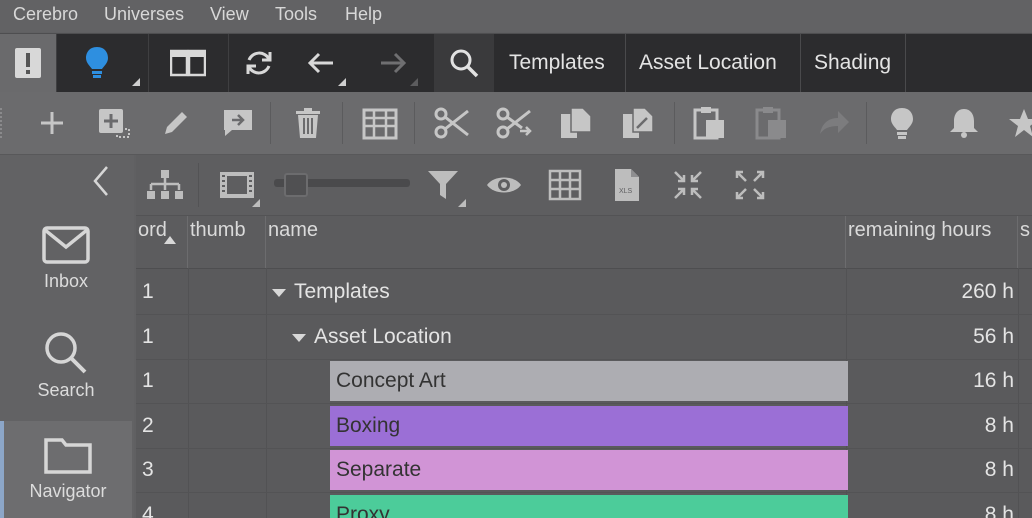 The image size is (1032, 518). I want to click on expand-icon, so click(750, 185).